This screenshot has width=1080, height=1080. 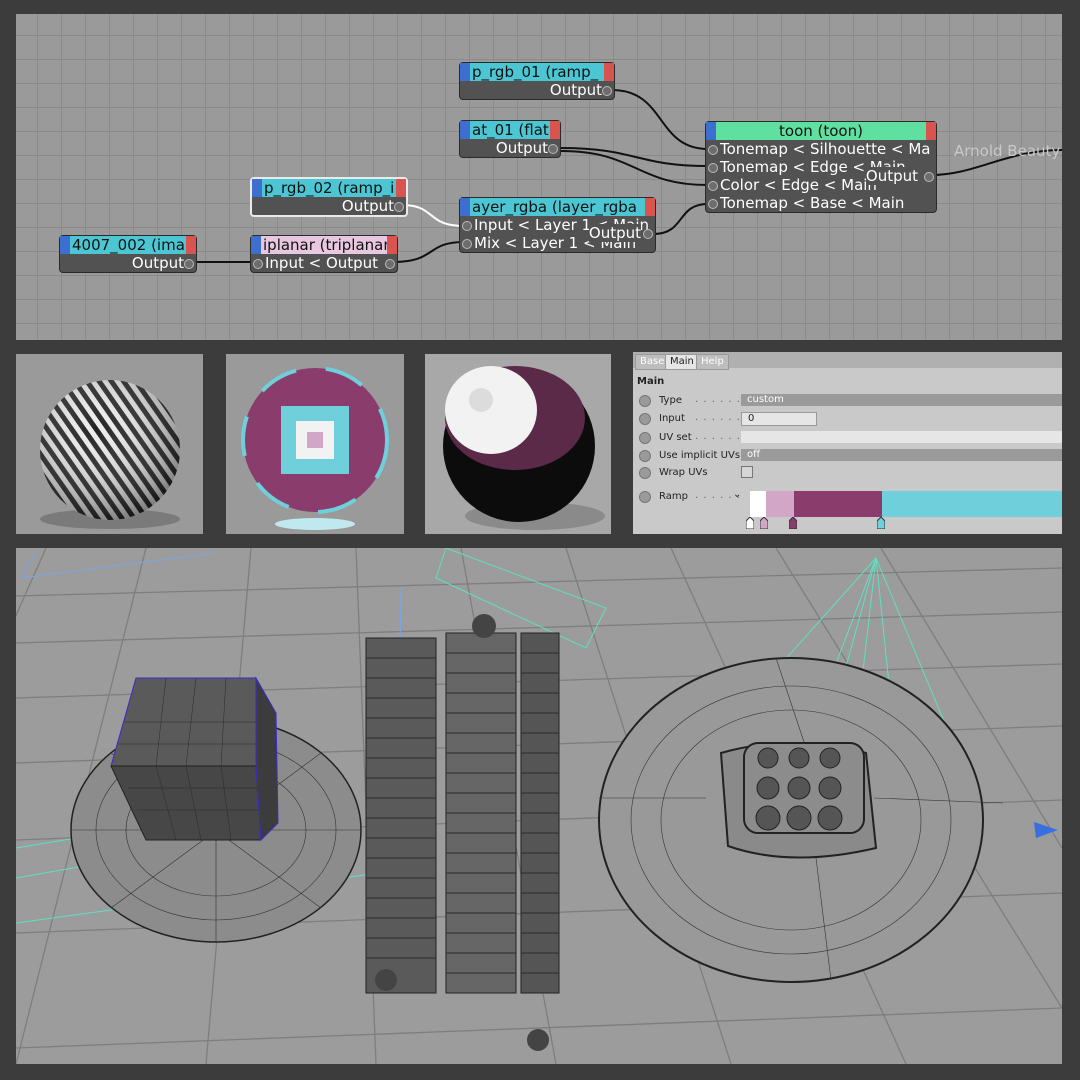 I want to click on type-dropdown: custom, so click(x=901, y=400).